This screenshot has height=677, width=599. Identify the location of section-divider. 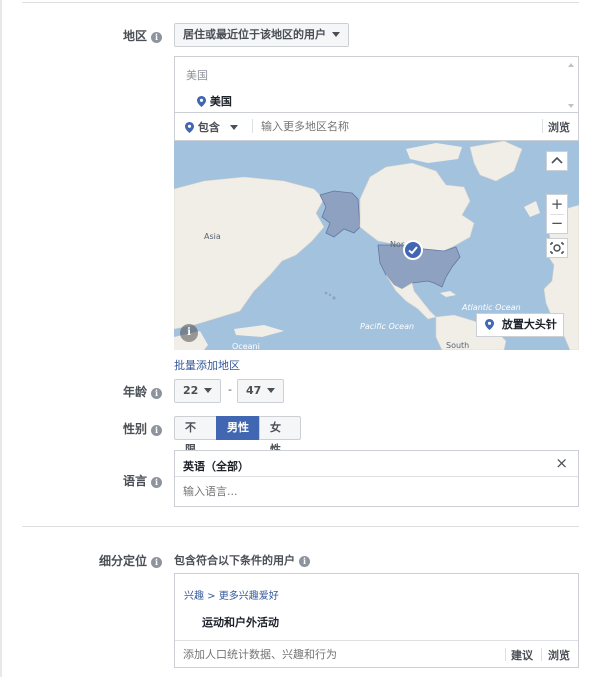
(300, 526).